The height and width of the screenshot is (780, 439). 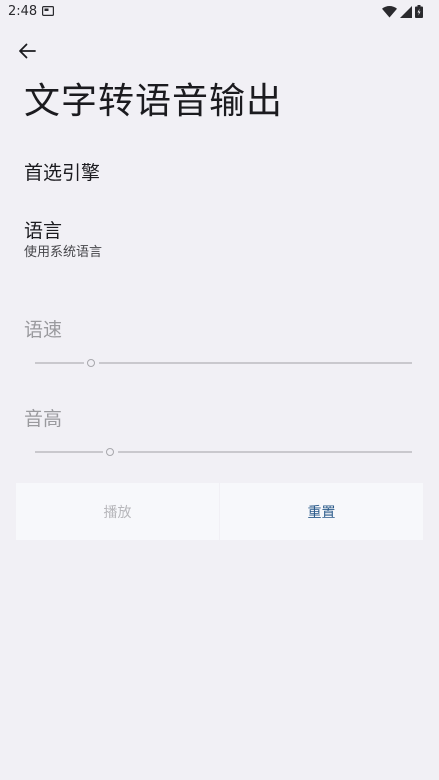 What do you see at coordinates (48, 11) in the screenshot?
I see `notification-icon` at bounding box center [48, 11].